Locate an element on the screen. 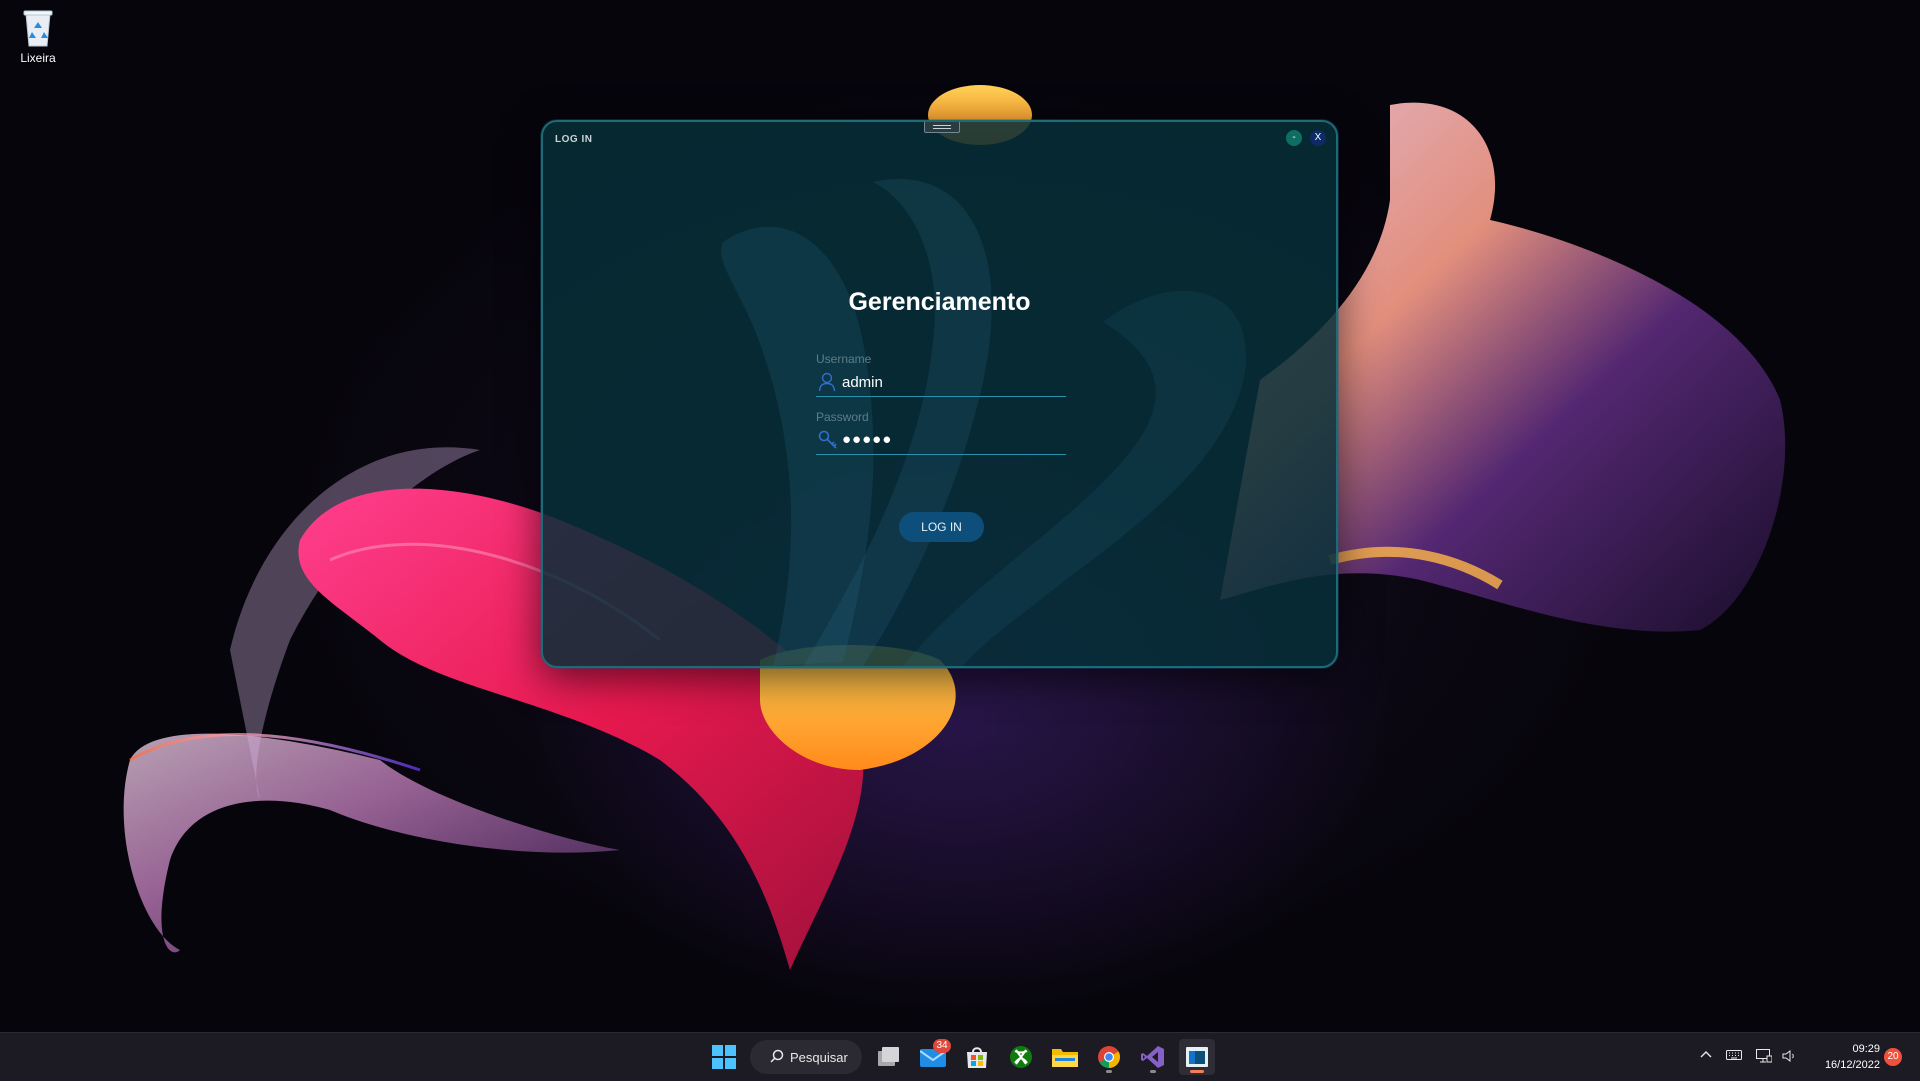  login-app-button is located at coordinates (1197, 1057).